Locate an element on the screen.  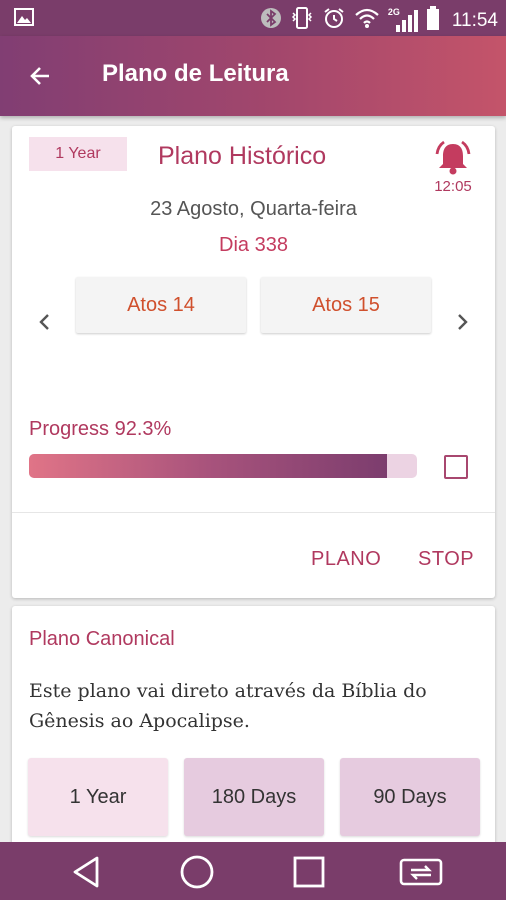
chevron-right-icon is located at coordinates (463, 322).